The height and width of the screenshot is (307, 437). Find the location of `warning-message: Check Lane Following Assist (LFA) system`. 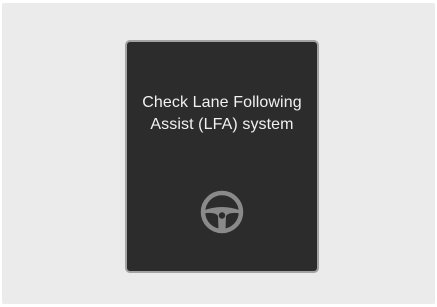

warning-message: Check Lane Following Assist (LFA) system is located at coordinates (222, 114).